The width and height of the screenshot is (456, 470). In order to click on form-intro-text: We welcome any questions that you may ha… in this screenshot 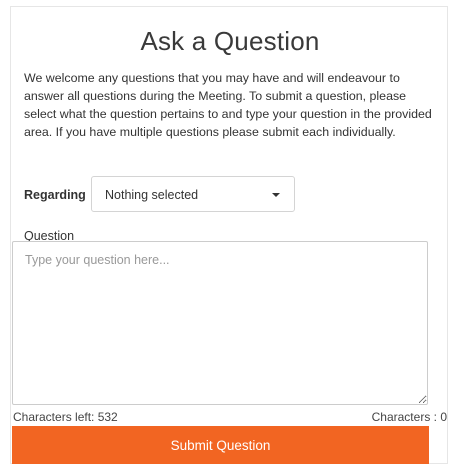, I will do `click(228, 105)`.